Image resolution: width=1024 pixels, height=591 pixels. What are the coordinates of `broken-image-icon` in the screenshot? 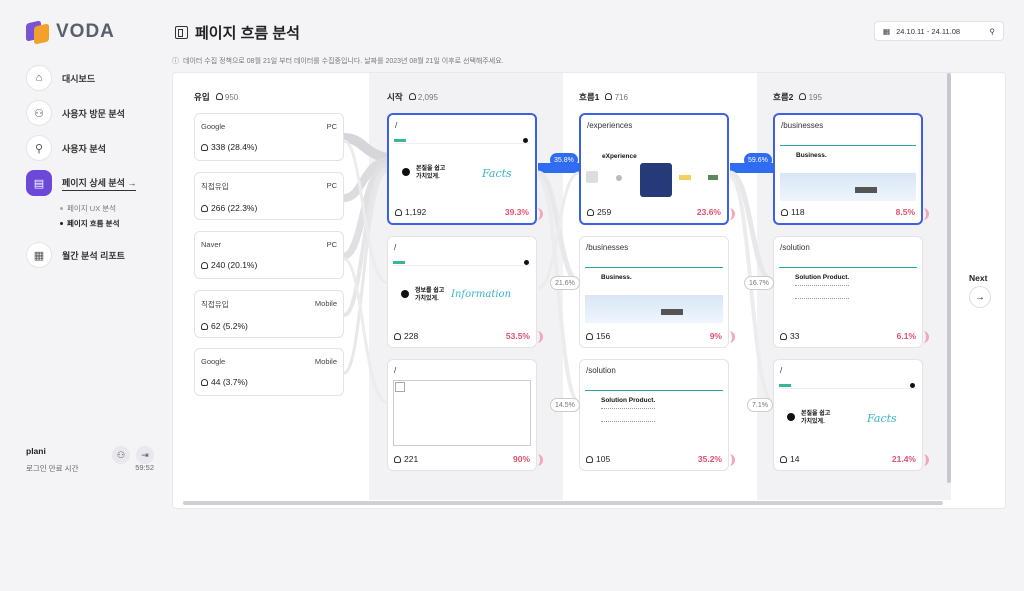 It's located at (462, 413).